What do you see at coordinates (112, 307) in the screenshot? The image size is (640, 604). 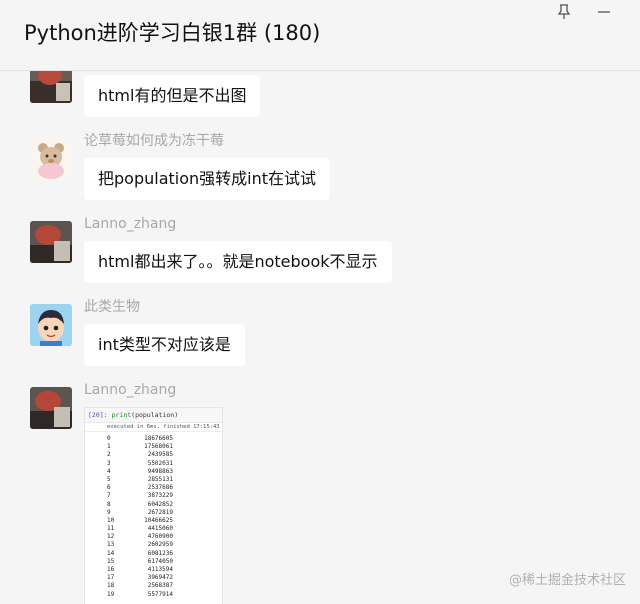 I see `sender-name: 此类生物` at bounding box center [112, 307].